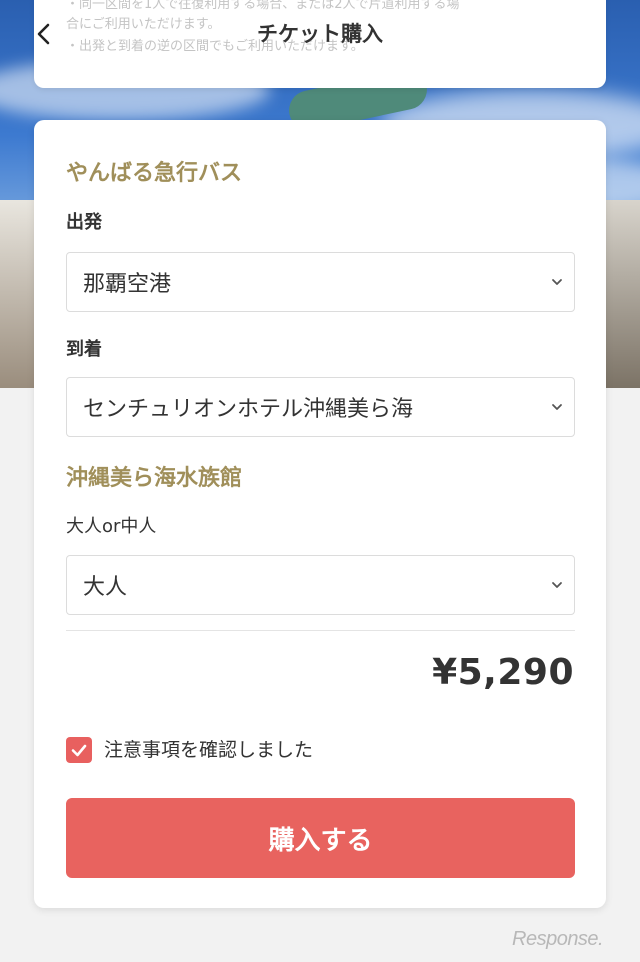  What do you see at coordinates (208, 750) in the screenshot?
I see `confirm-label: 注意事項を確認しました` at bounding box center [208, 750].